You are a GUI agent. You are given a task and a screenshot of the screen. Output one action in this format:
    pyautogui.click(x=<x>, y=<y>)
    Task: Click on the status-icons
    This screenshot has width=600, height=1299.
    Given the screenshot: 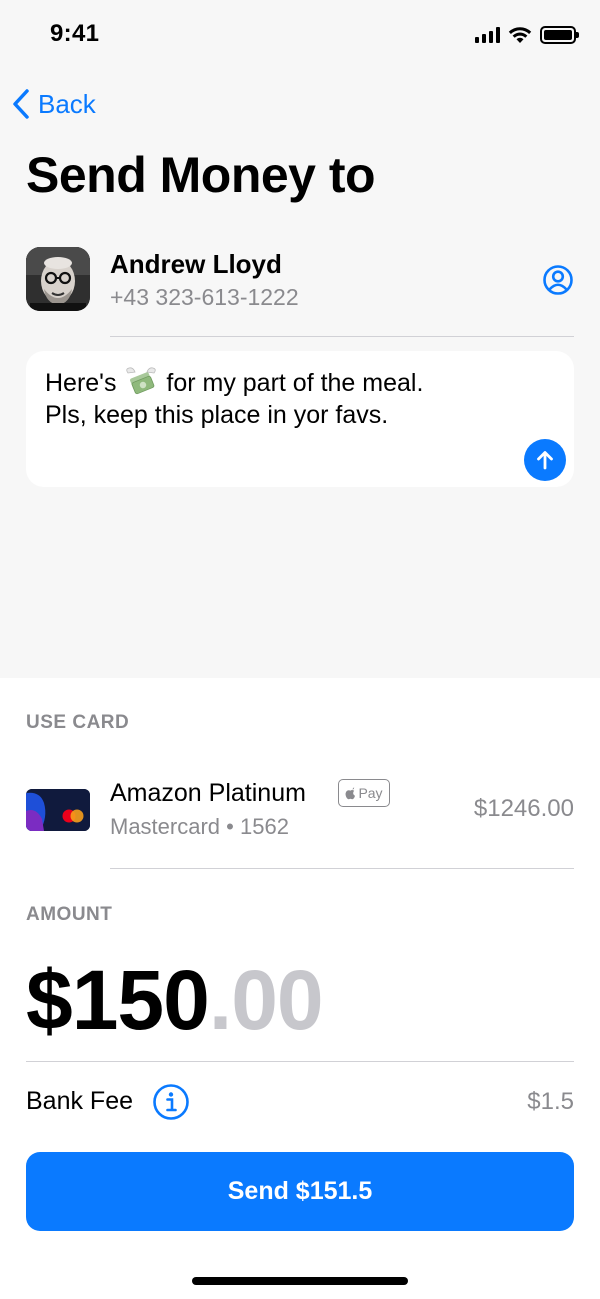 What is the action you would take?
    pyautogui.click(x=527, y=35)
    